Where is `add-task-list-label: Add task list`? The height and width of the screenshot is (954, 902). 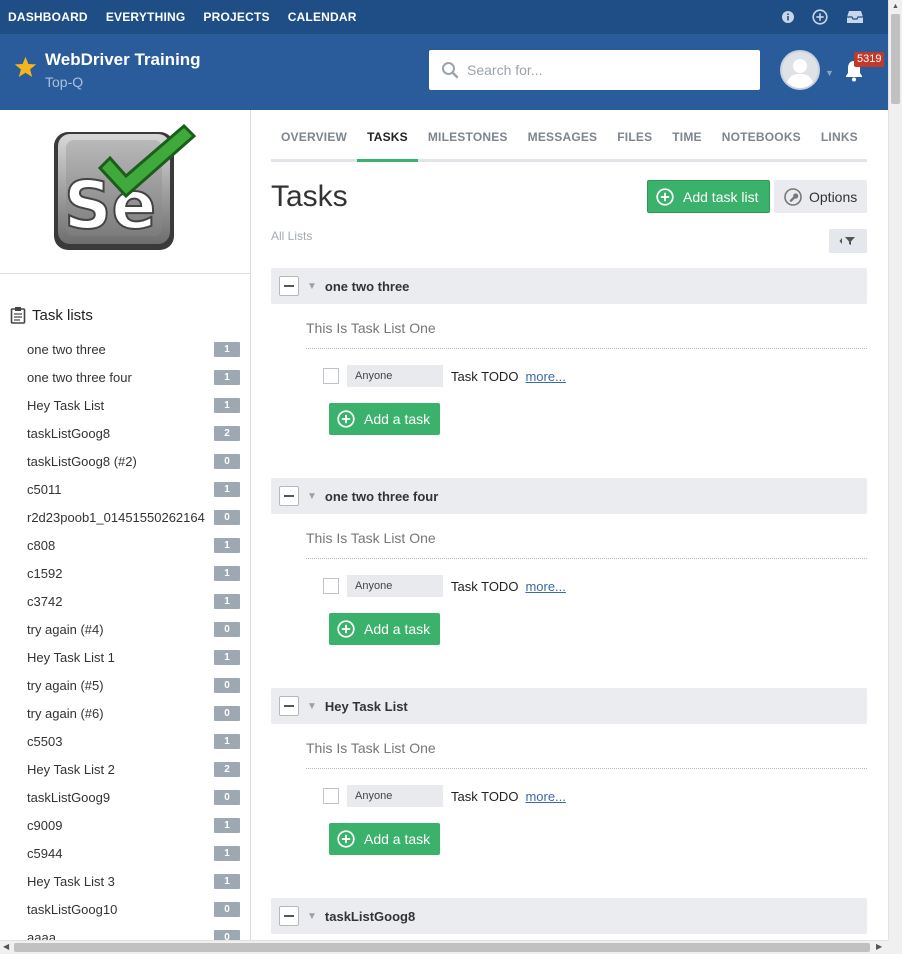 add-task-list-label: Add task list is located at coordinates (721, 196).